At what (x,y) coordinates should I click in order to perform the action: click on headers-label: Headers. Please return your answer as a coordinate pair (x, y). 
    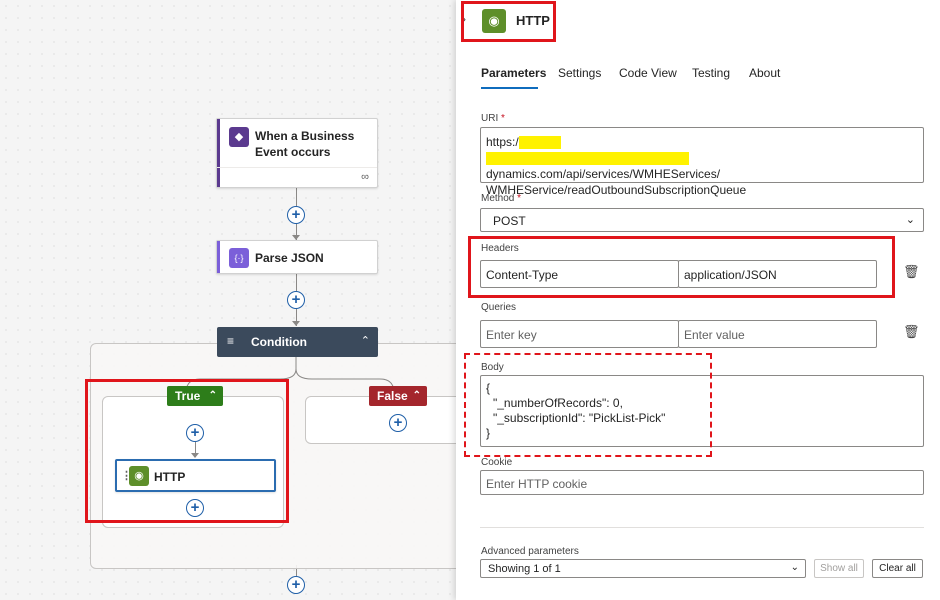
    Looking at the image, I should click on (500, 248).